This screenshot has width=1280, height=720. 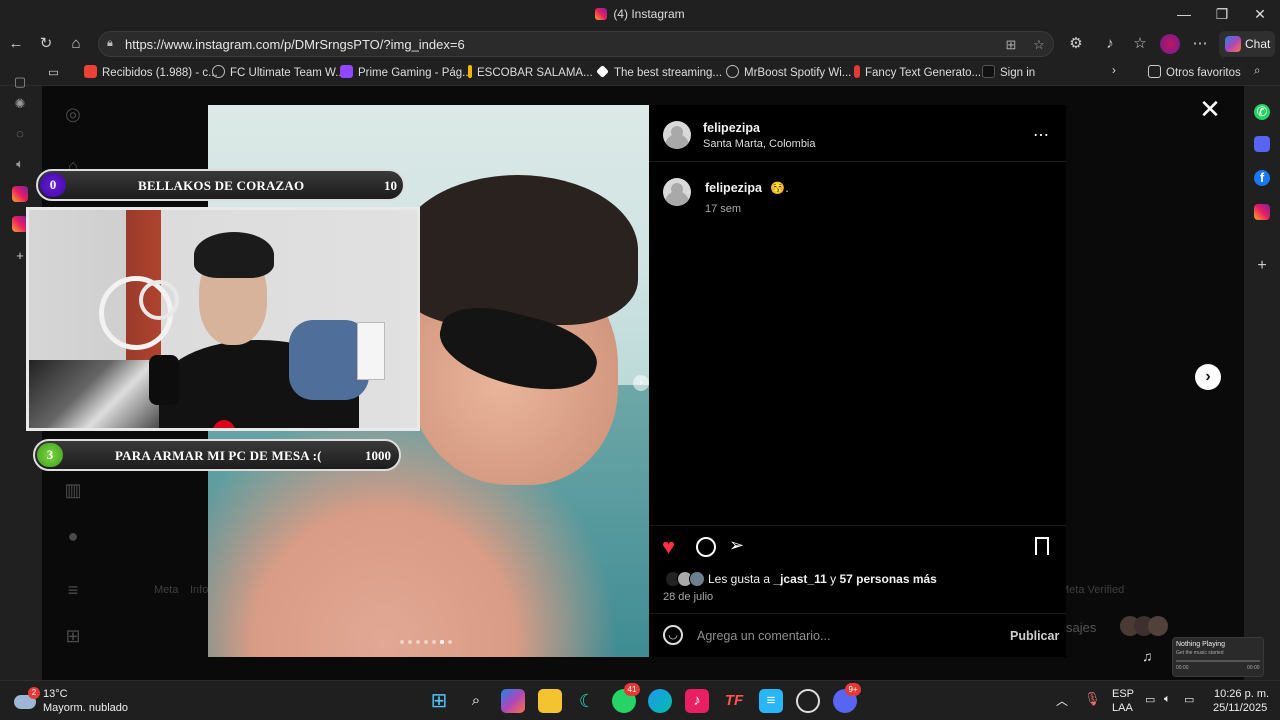 I want to click on home-icon: ⌂, so click(x=76, y=44).